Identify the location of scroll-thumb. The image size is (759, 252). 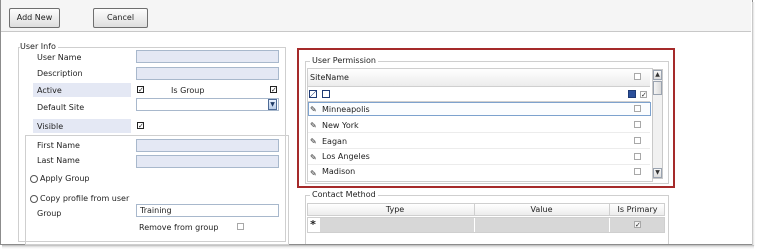
(657, 88).